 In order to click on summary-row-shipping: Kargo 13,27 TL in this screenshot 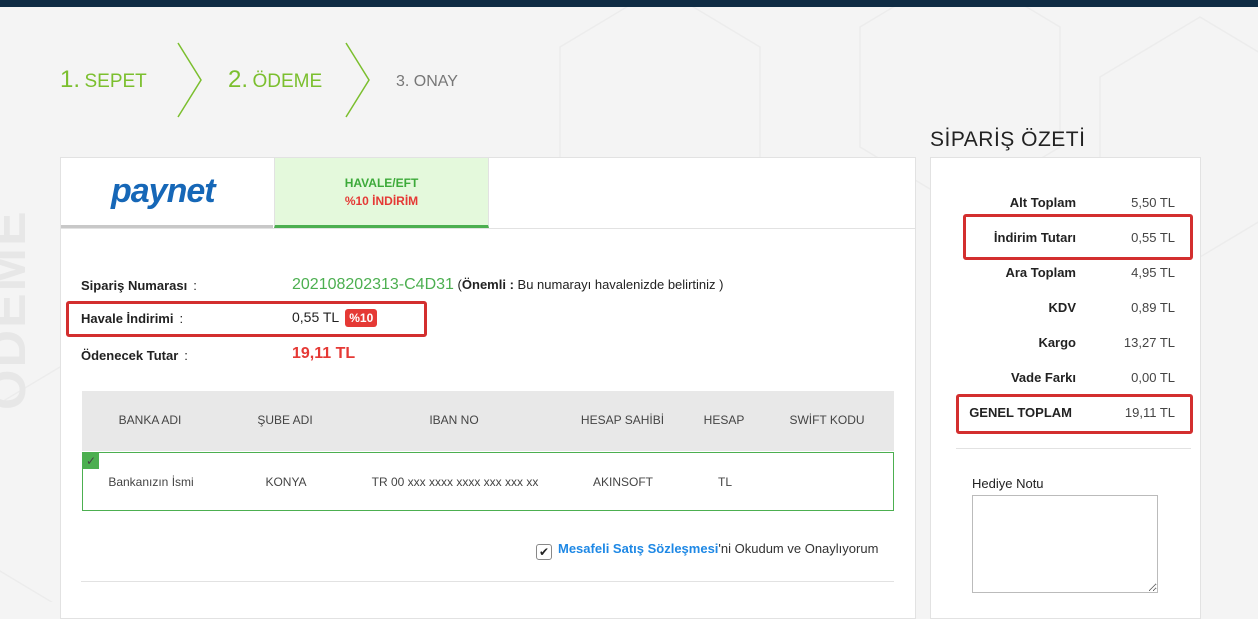, I will do `click(1065, 345)`.